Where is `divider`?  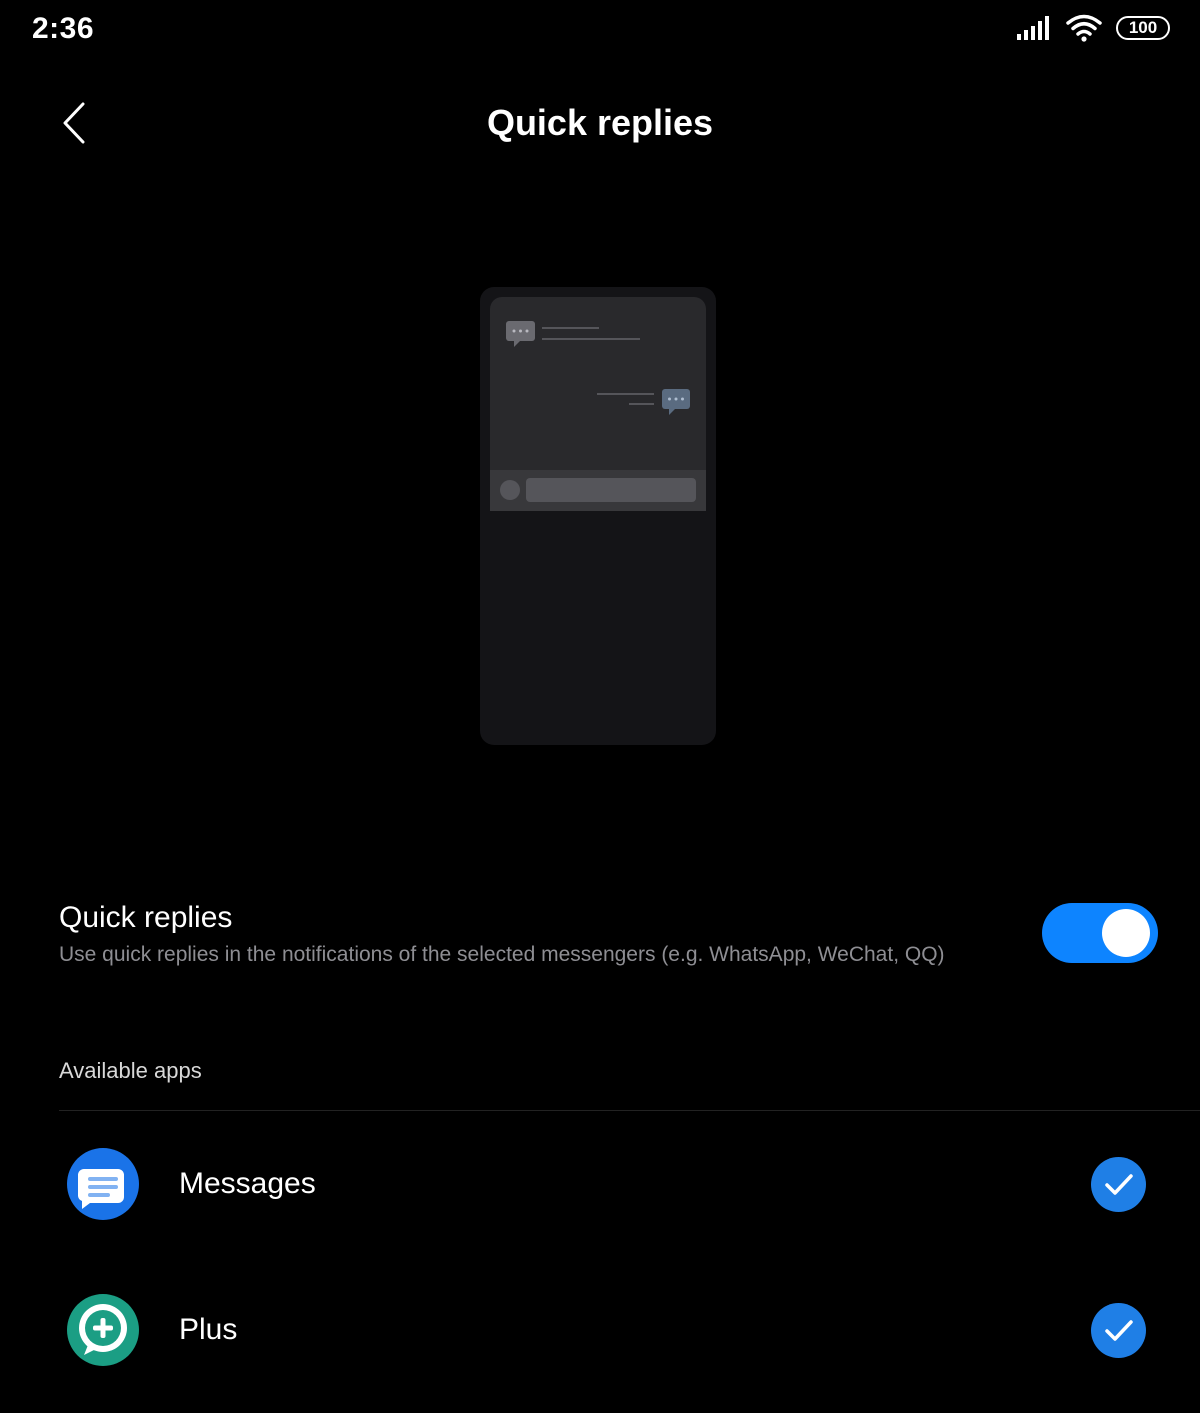
divider is located at coordinates (629, 1110).